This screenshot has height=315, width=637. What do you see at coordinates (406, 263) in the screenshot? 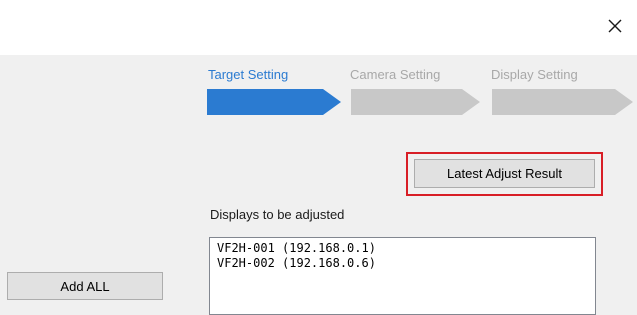
I see `list-item: VF2H-002 (192.168.0.6)` at bounding box center [406, 263].